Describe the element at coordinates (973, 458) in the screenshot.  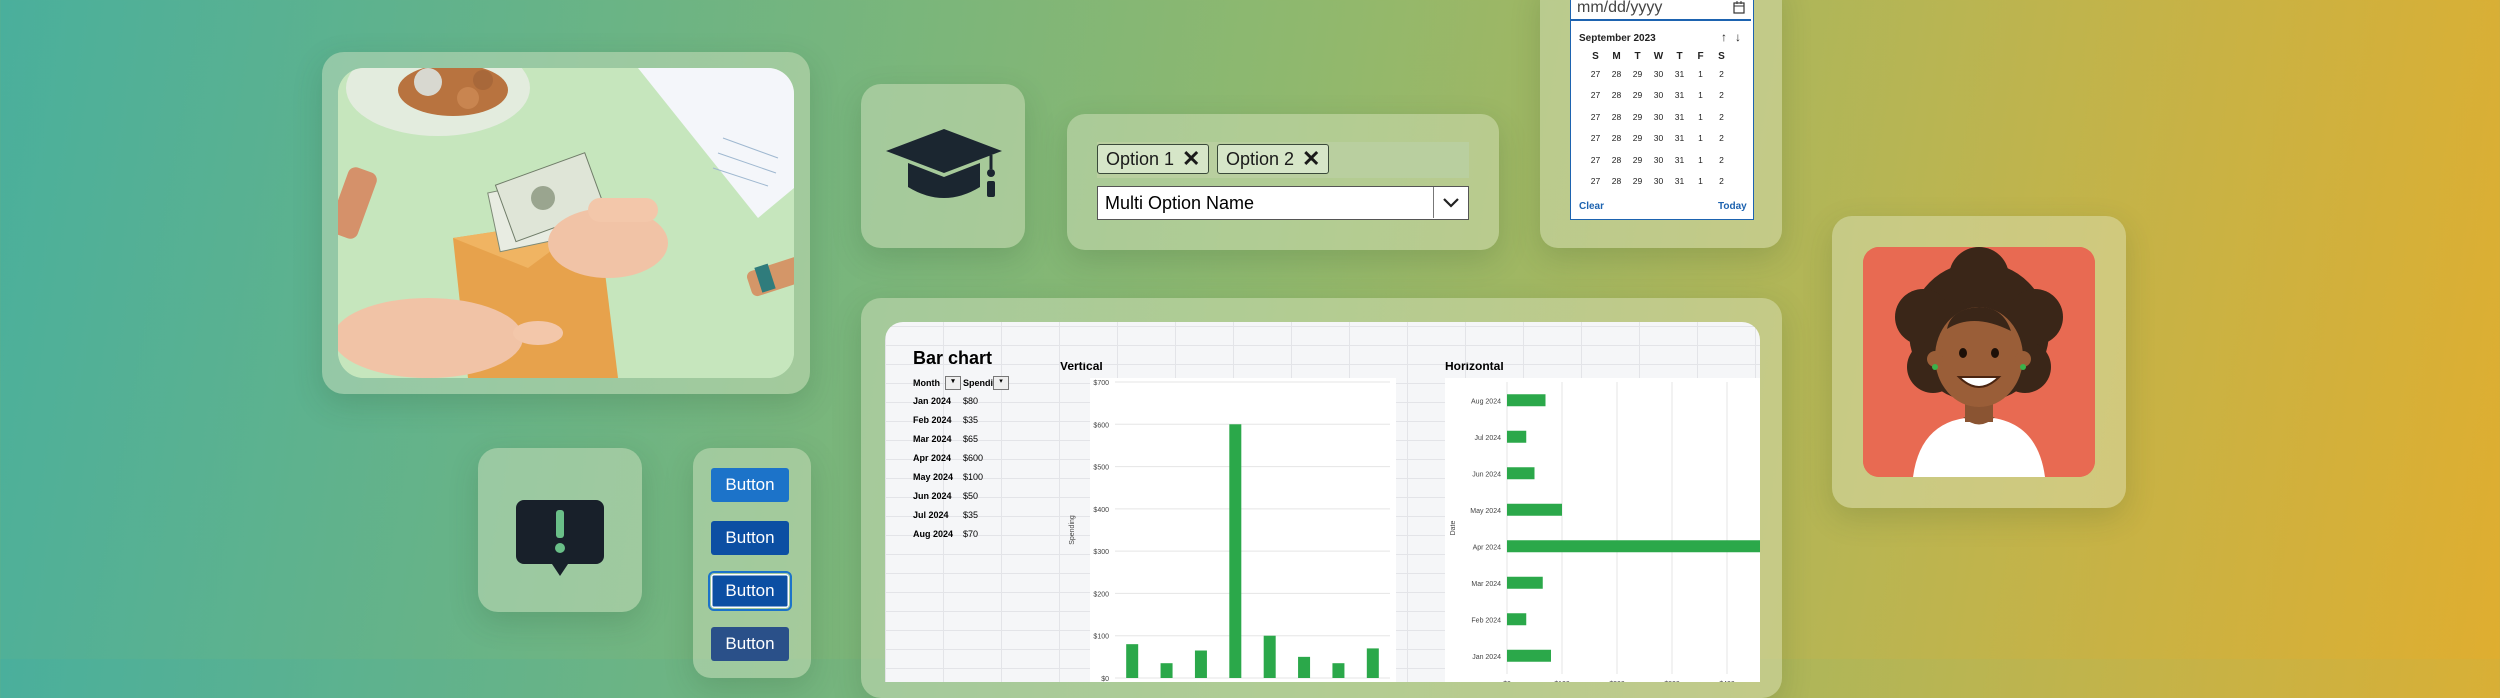
I see `cell-spending: $600` at that location.